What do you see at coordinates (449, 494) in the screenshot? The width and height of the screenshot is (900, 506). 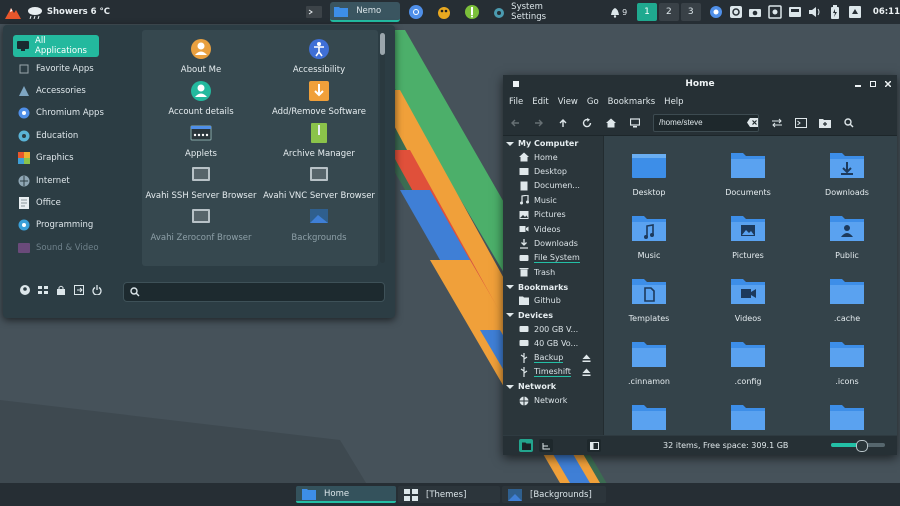 I see `window-list-themes: [Themes]` at bounding box center [449, 494].